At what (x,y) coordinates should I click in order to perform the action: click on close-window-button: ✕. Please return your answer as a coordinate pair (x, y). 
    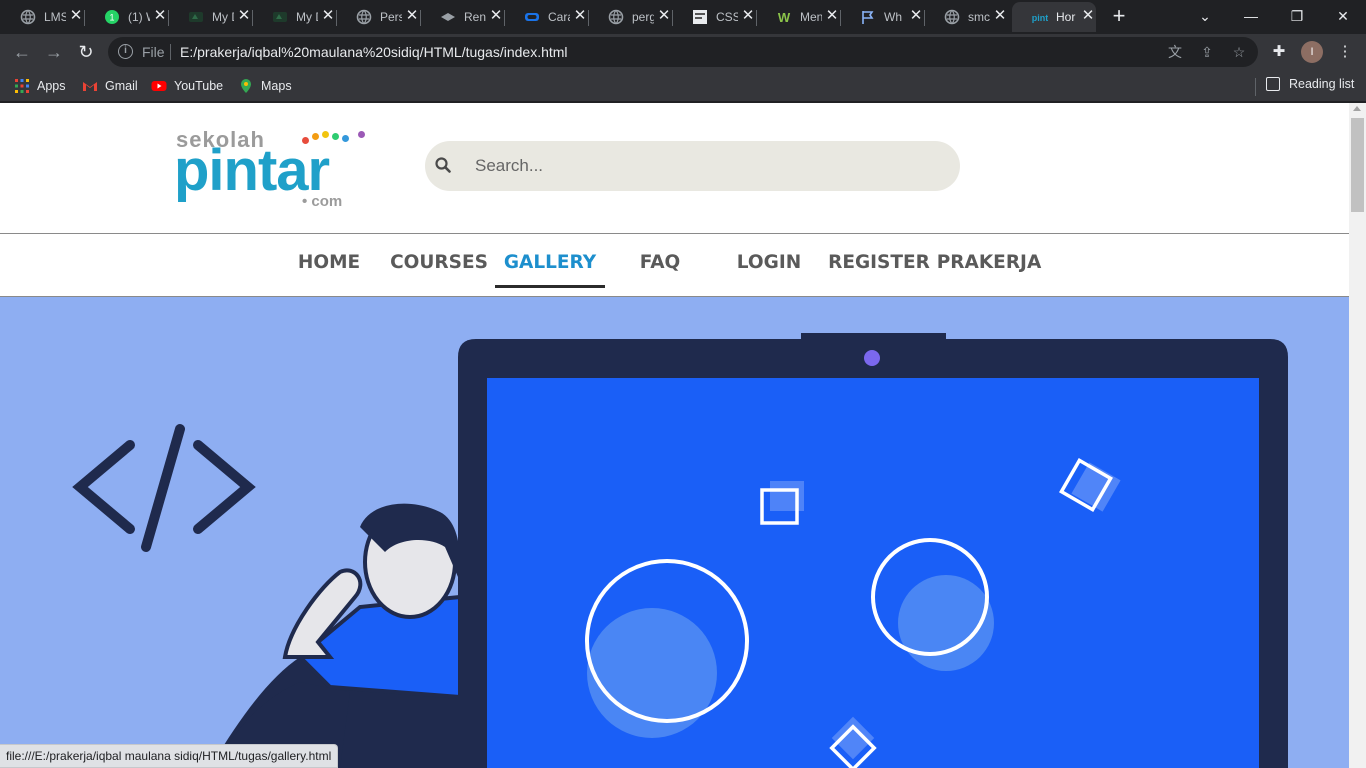
    Looking at the image, I should click on (1343, 16).